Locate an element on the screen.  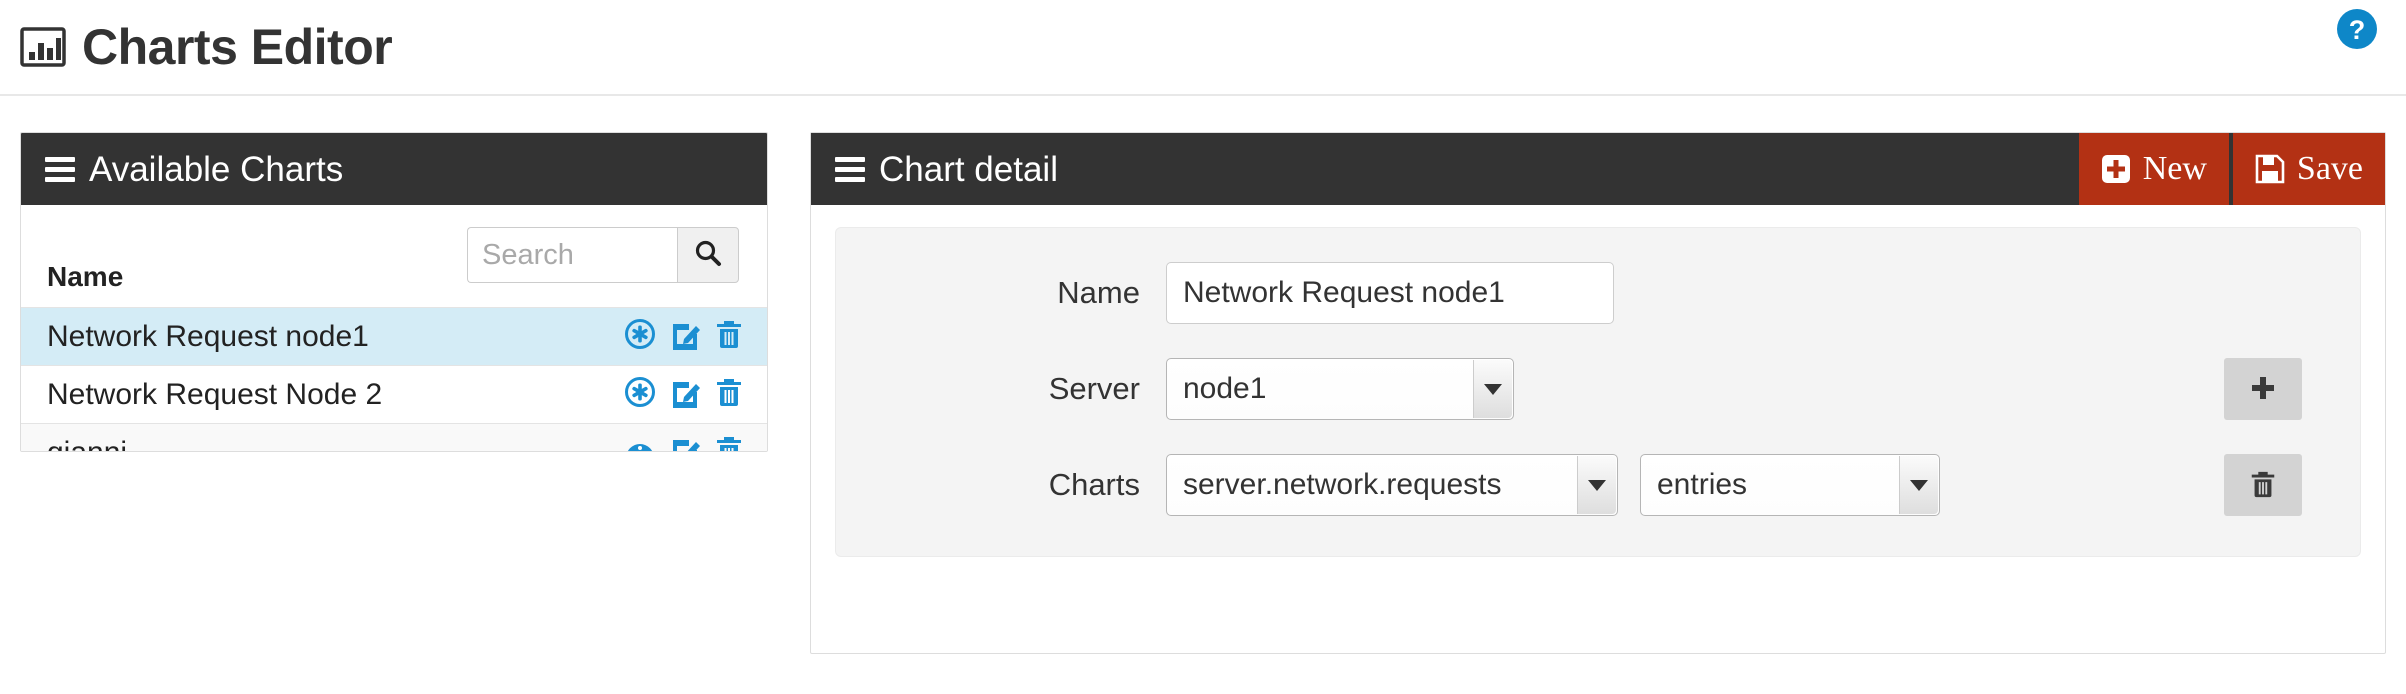
server-select-value: node1 is located at coordinates (1225, 388).